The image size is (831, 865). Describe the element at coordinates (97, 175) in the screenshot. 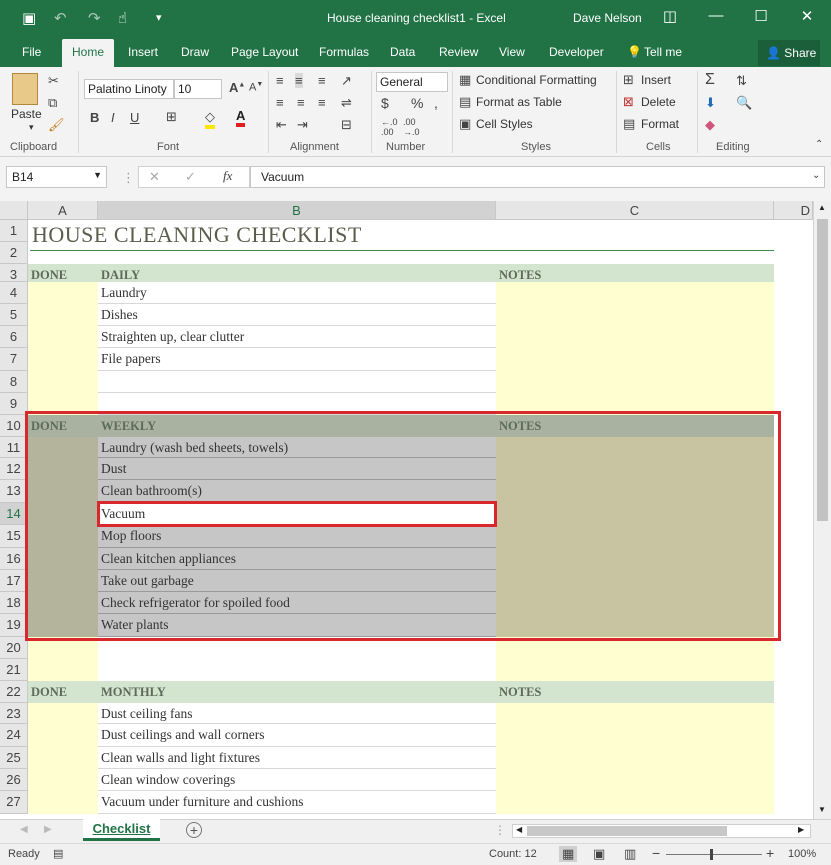

I see `chevron-down-icon: ▼` at that location.